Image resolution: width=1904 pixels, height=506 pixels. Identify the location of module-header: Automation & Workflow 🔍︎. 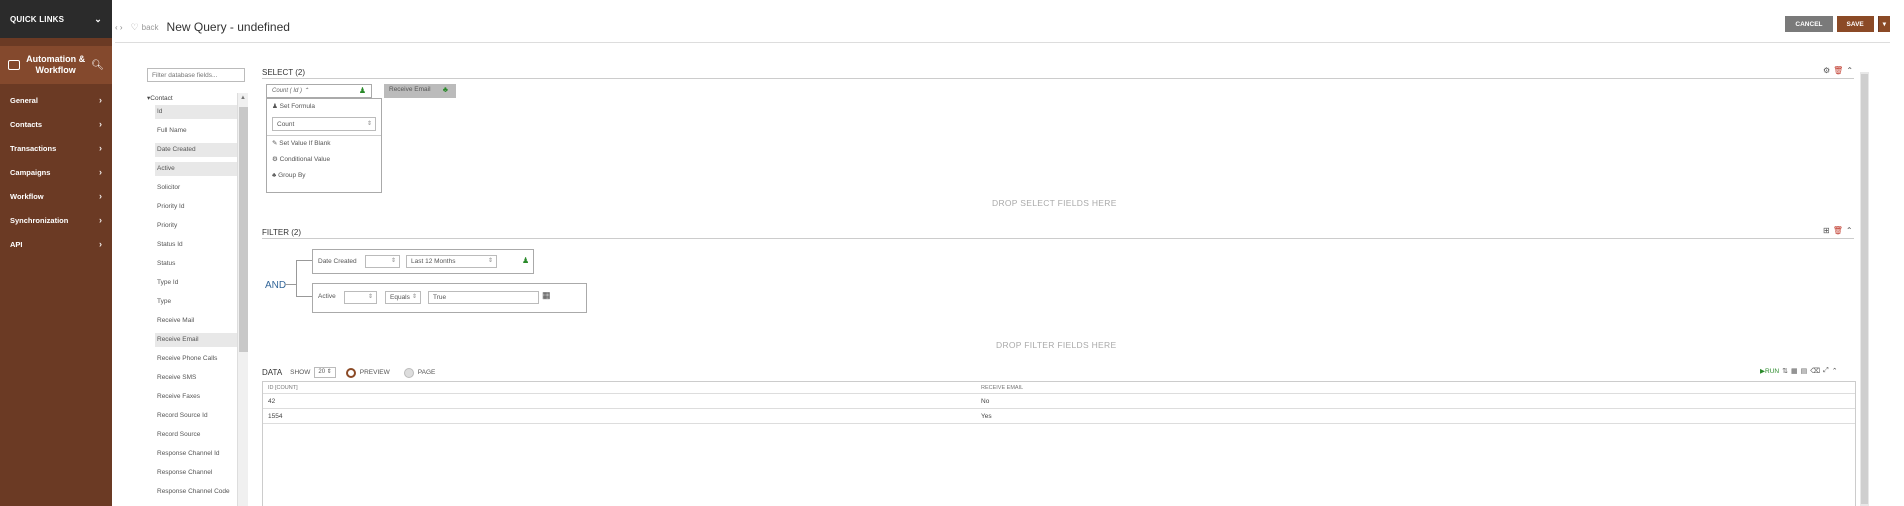
(56, 65).